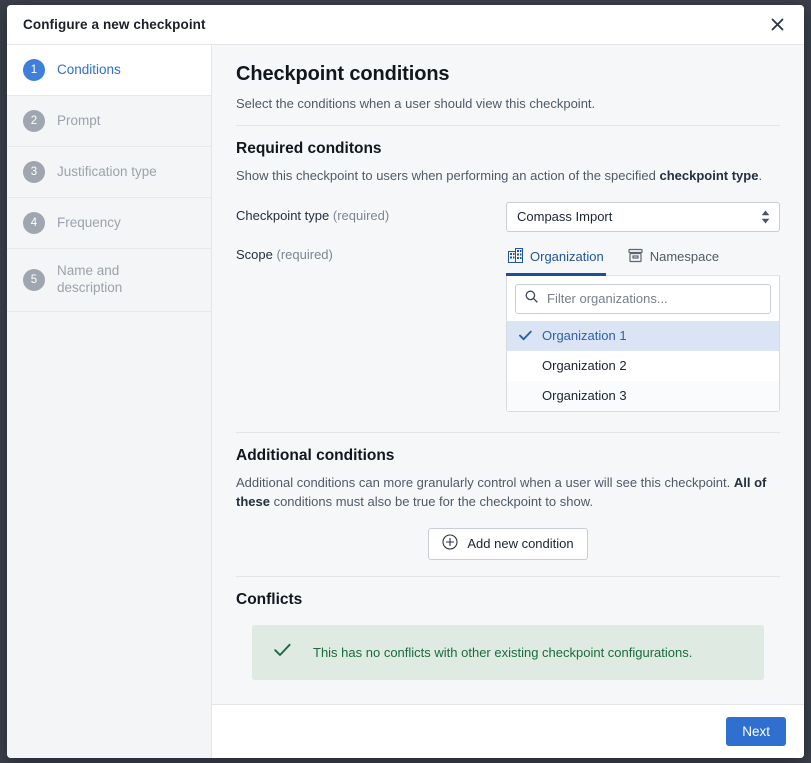 The height and width of the screenshot is (763, 811). I want to click on step-number-4: 4, so click(34, 223).